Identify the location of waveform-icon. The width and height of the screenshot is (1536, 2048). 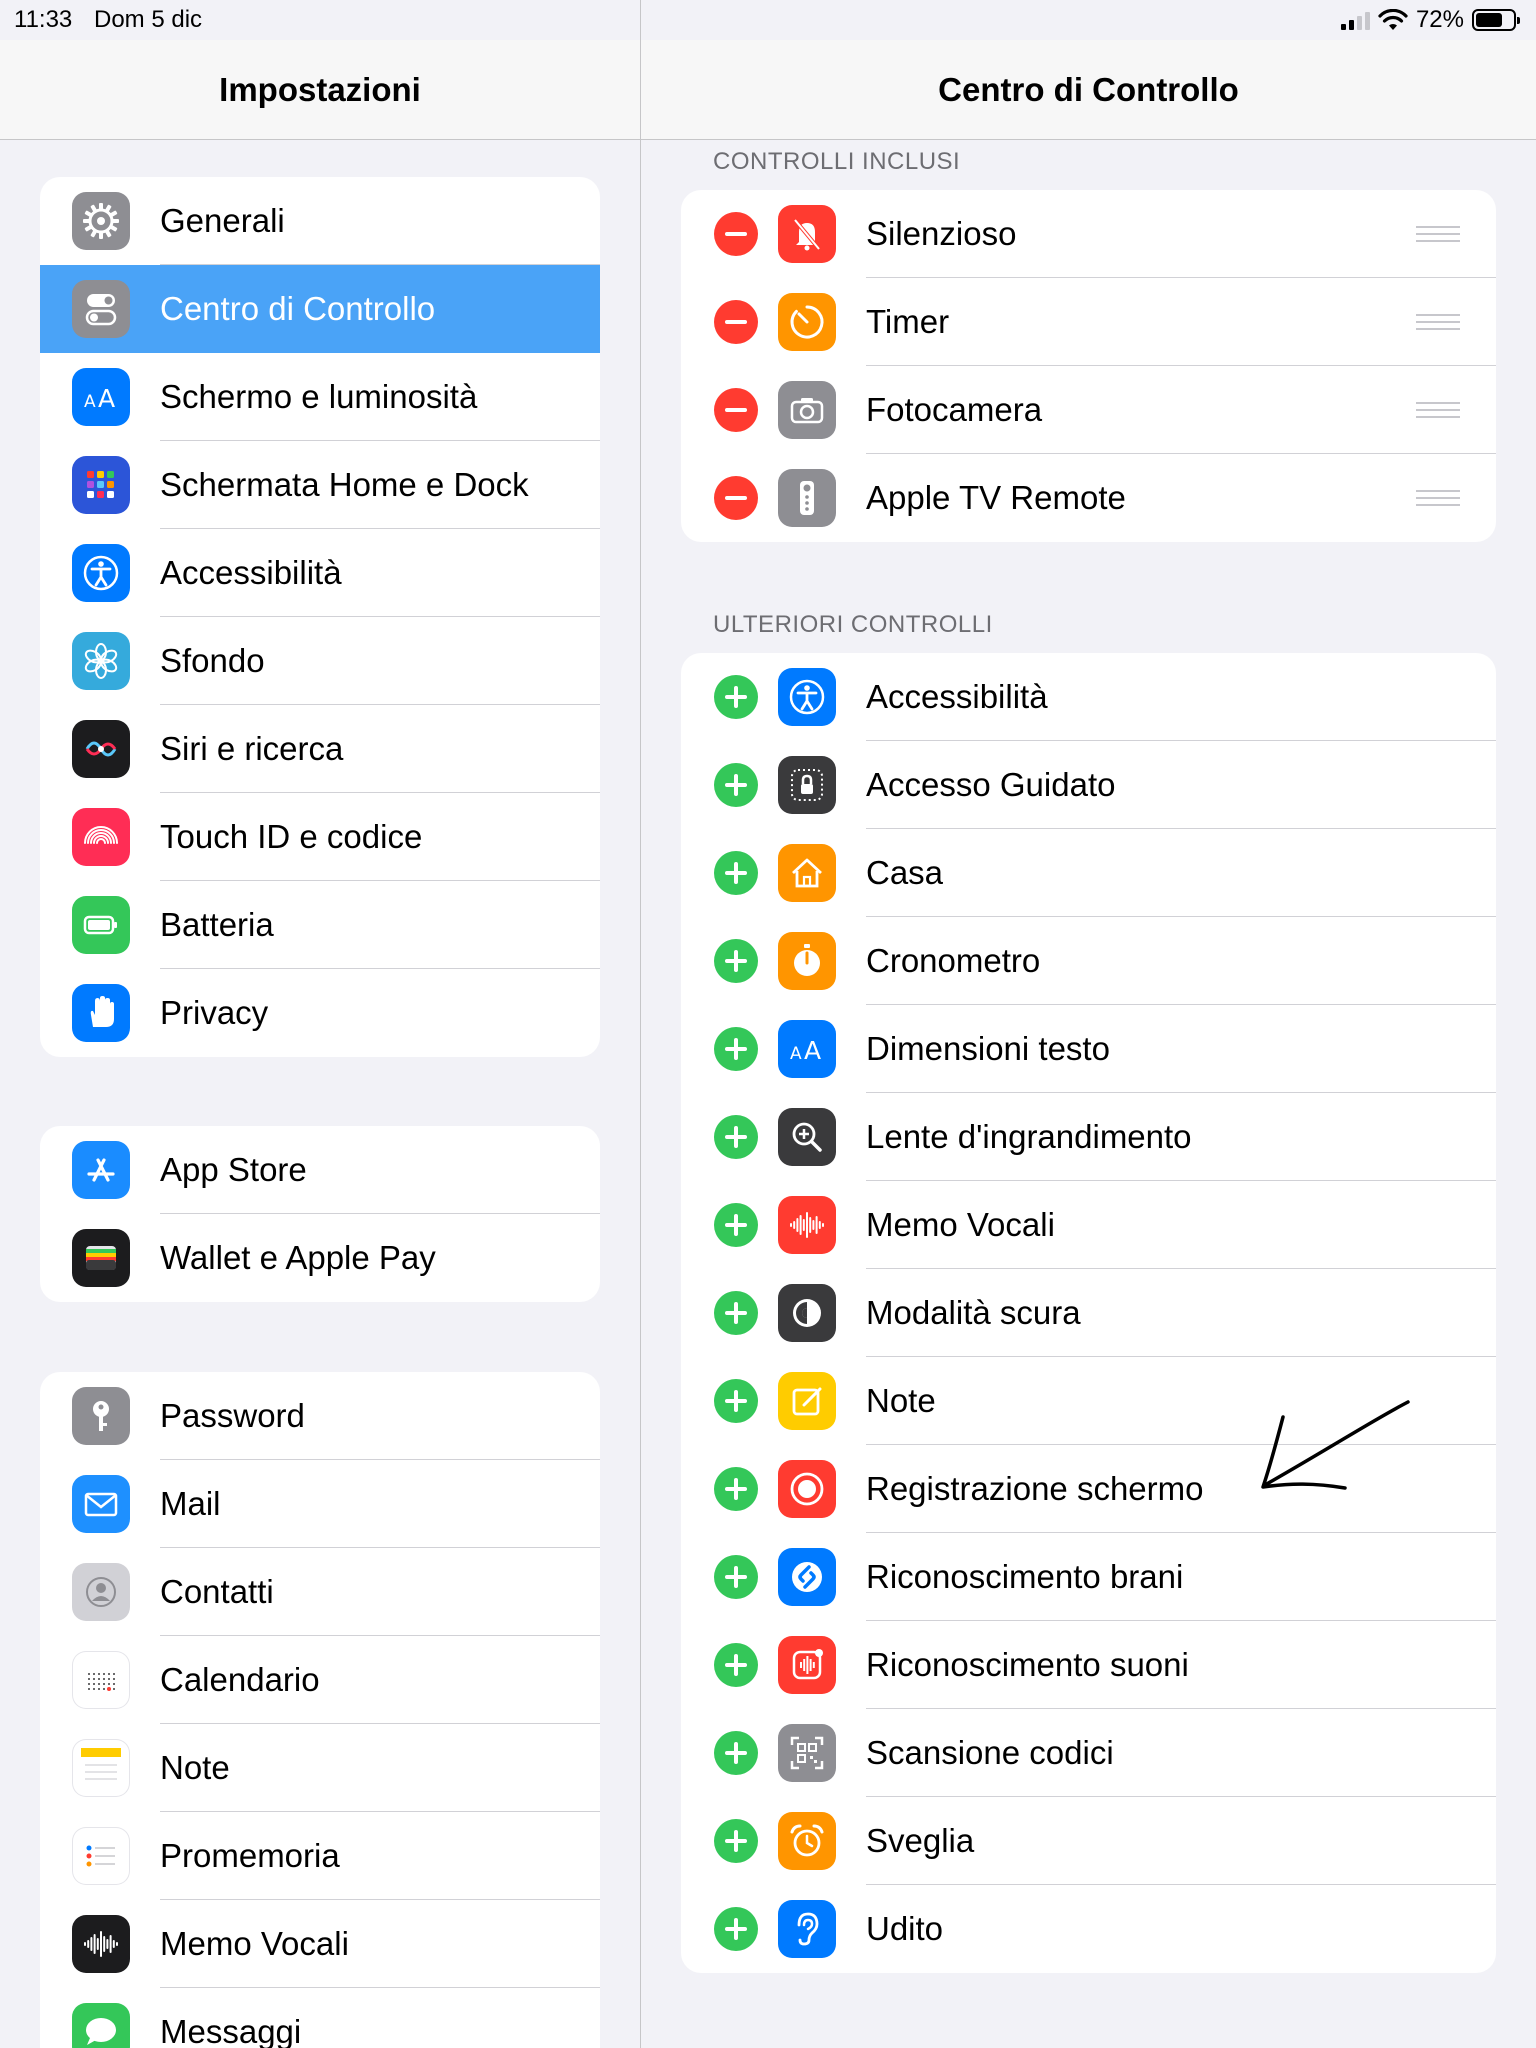
(101, 1944).